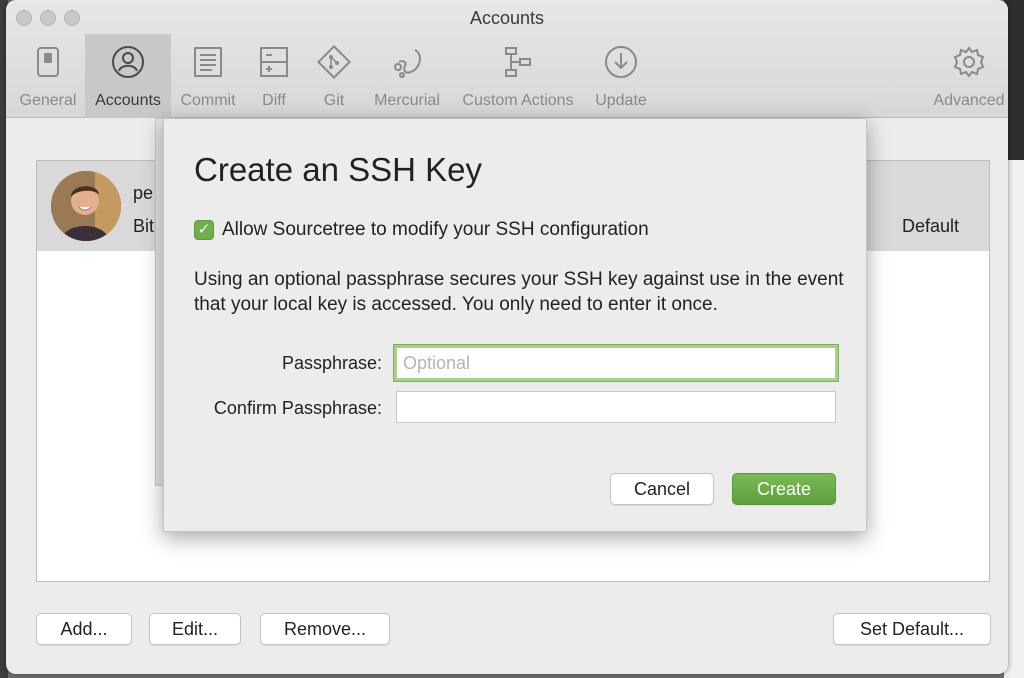 The height and width of the screenshot is (678, 1024). I want to click on create-button: Create, so click(784, 489).